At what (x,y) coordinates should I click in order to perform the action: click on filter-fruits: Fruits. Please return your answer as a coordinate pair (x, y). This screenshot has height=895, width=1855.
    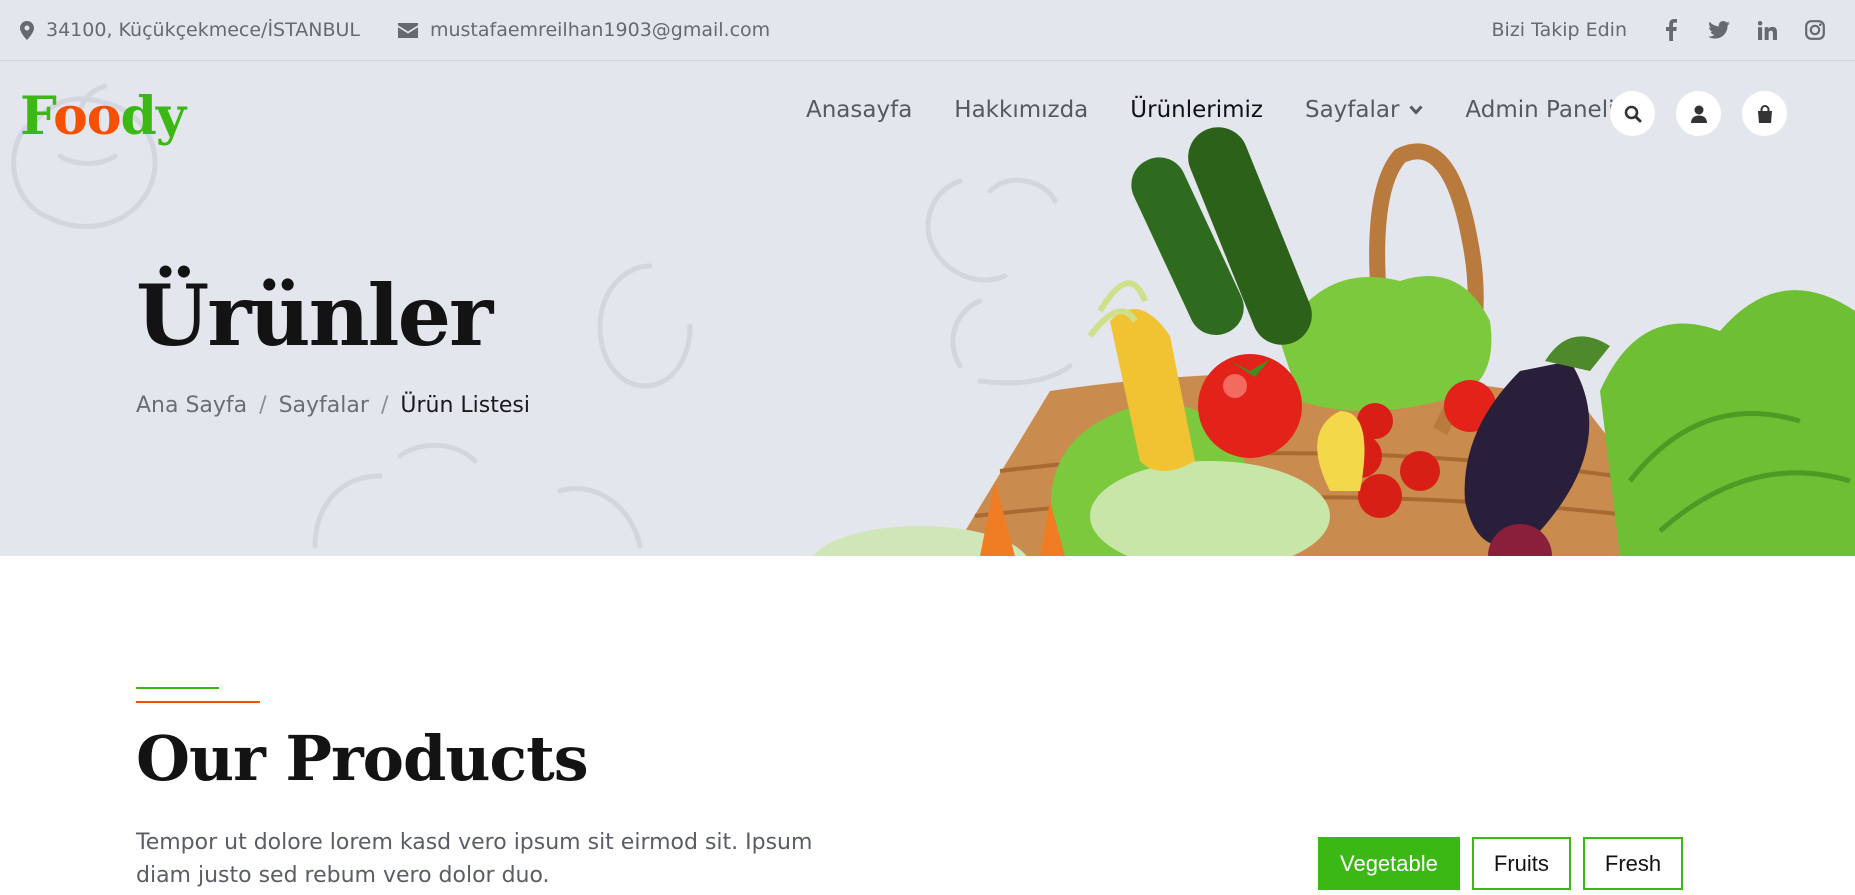
    Looking at the image, I should click on (1521, 863).